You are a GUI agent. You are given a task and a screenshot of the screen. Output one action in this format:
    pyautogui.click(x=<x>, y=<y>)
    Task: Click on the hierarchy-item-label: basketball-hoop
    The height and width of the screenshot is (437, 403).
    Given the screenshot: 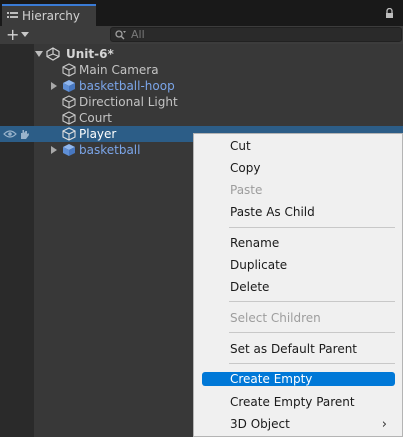 What is the action you would take?
    pyautogui.click(x=127, y=86)
    